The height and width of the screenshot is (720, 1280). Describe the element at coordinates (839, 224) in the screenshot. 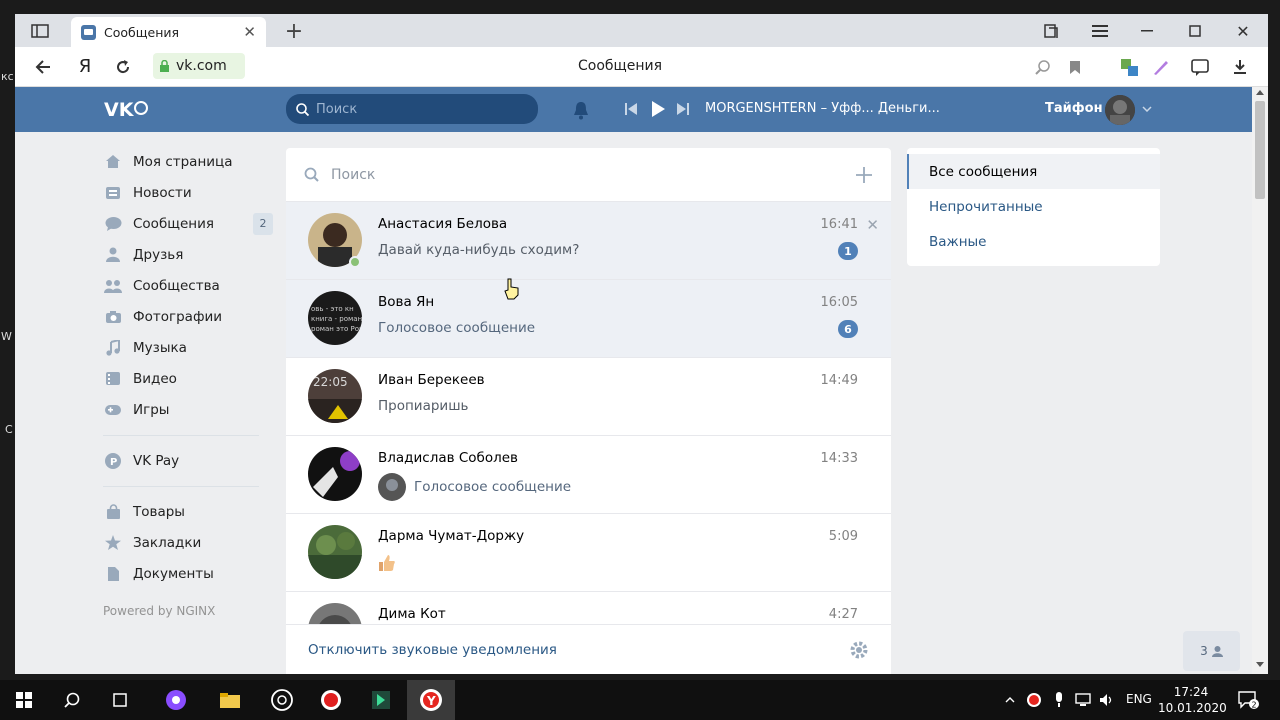

I see `message-time: 16:41` at that location.